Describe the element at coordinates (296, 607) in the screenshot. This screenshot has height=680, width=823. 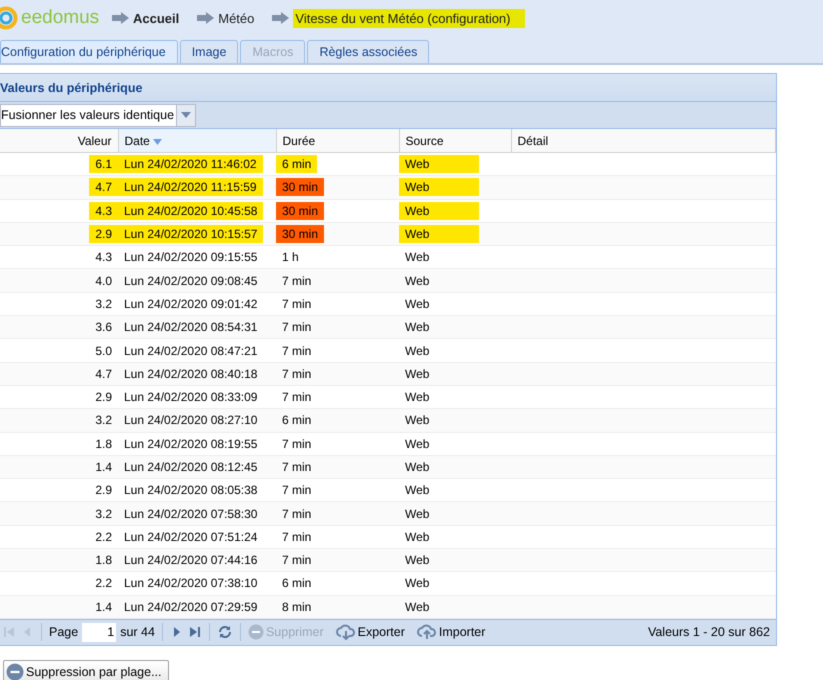
I see `duration-cell-text: 8 min` at that location.